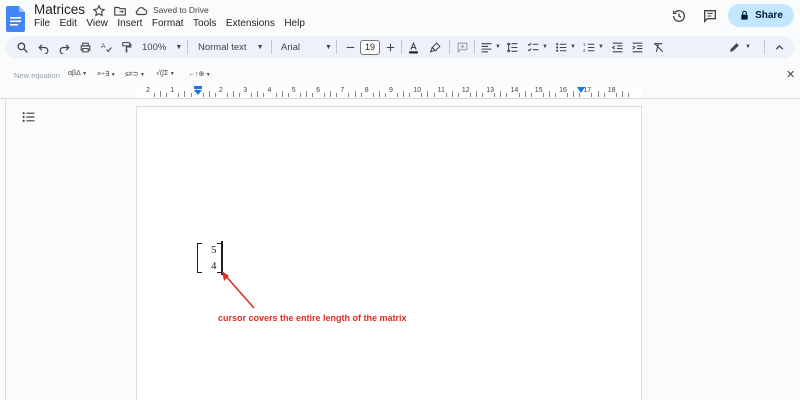 Image resolution: width=800 pixels, height=400 pixels. Describe the element at coordinates (435, 47) in the screenshot. I see `highlight-color-icon` at that location.